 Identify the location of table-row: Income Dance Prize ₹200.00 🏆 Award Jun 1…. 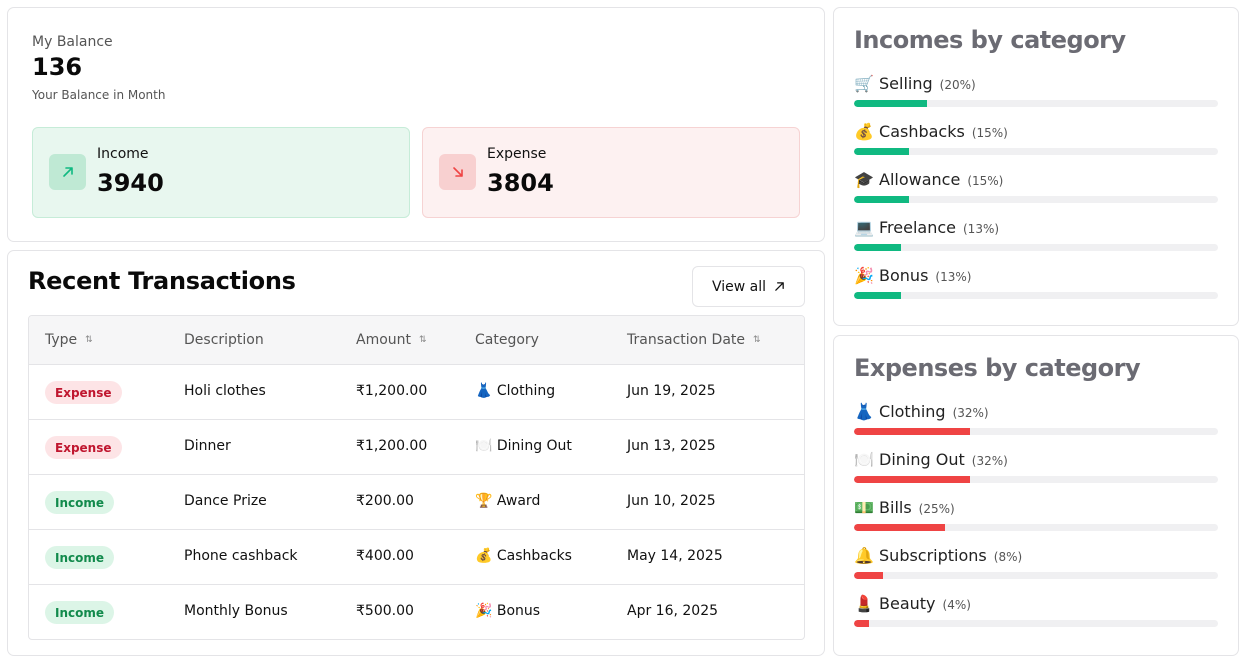
(416, 502).